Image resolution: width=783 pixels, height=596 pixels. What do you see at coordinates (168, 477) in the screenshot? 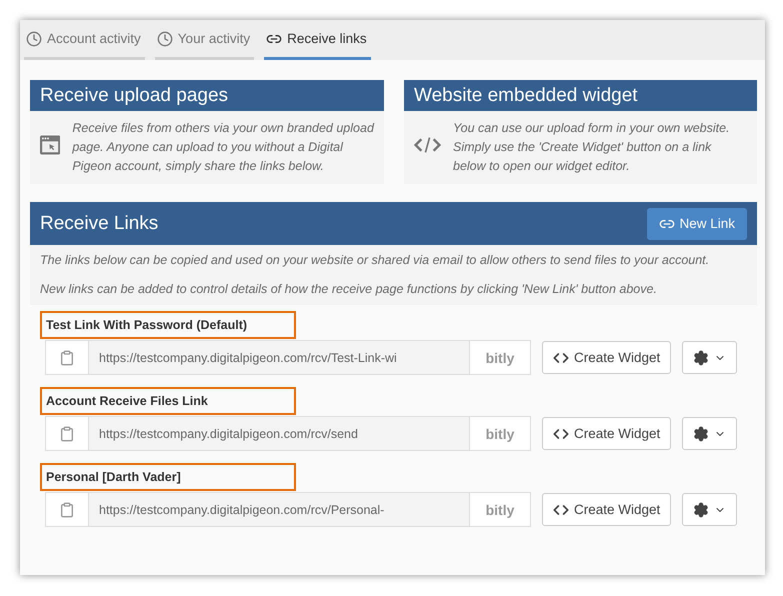
I see `link-name: Personal [Darth Vader]` at bounding box center [168, 477].